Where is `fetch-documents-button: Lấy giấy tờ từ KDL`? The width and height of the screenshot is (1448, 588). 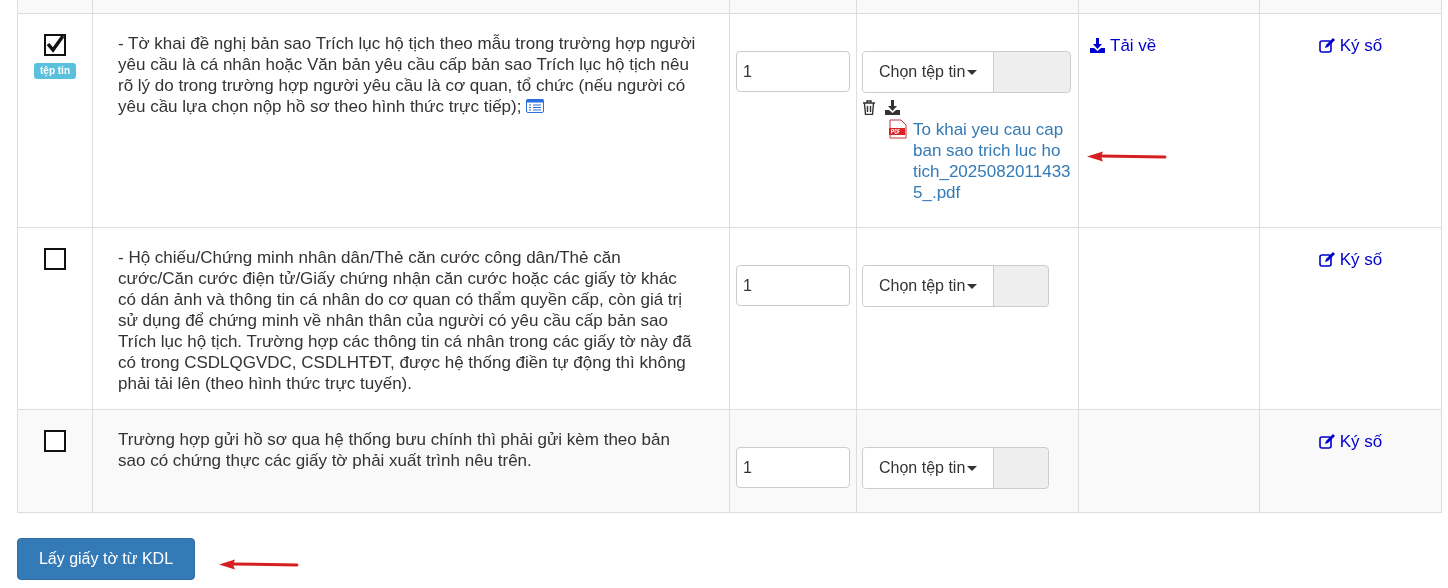 fetch-documents-button: Lấy giấy tờ từ KDL is located at coordinates (106, 559).